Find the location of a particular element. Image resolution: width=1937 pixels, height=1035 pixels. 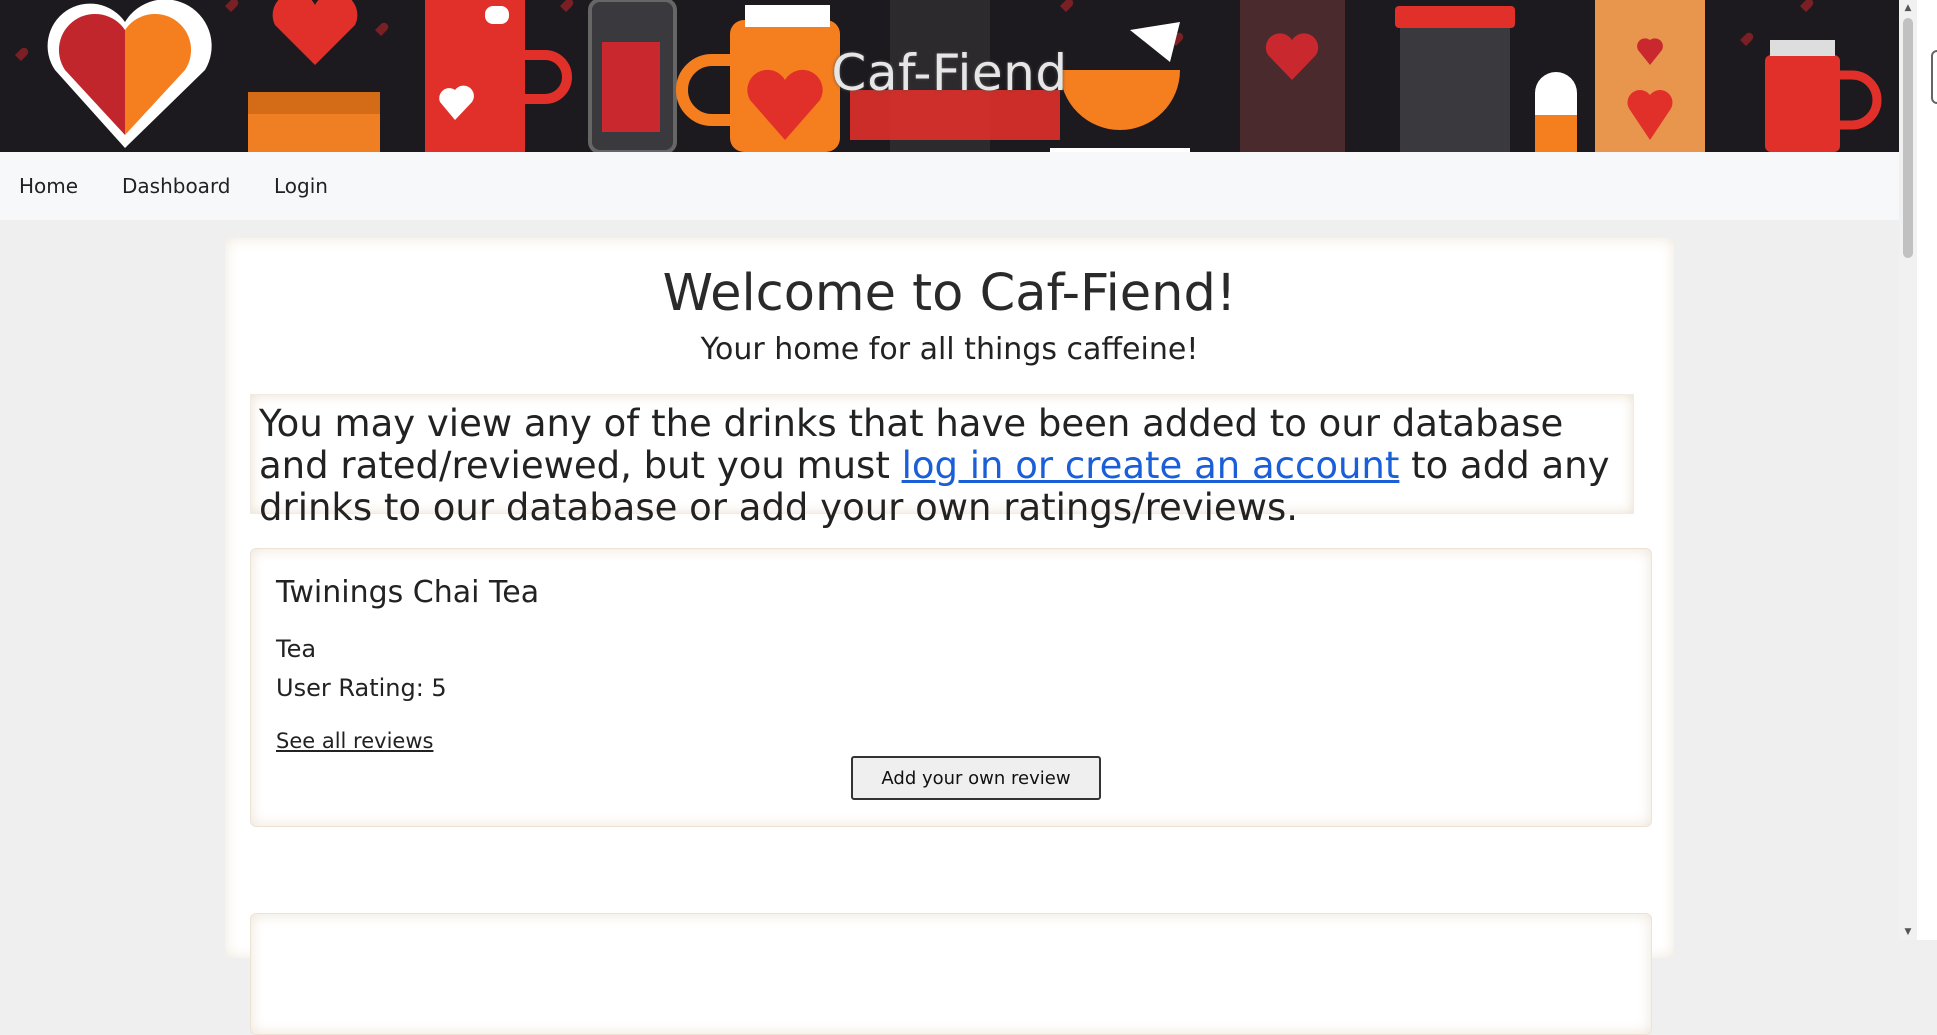

drink-type: Tea is located at coordinates (296, 649).